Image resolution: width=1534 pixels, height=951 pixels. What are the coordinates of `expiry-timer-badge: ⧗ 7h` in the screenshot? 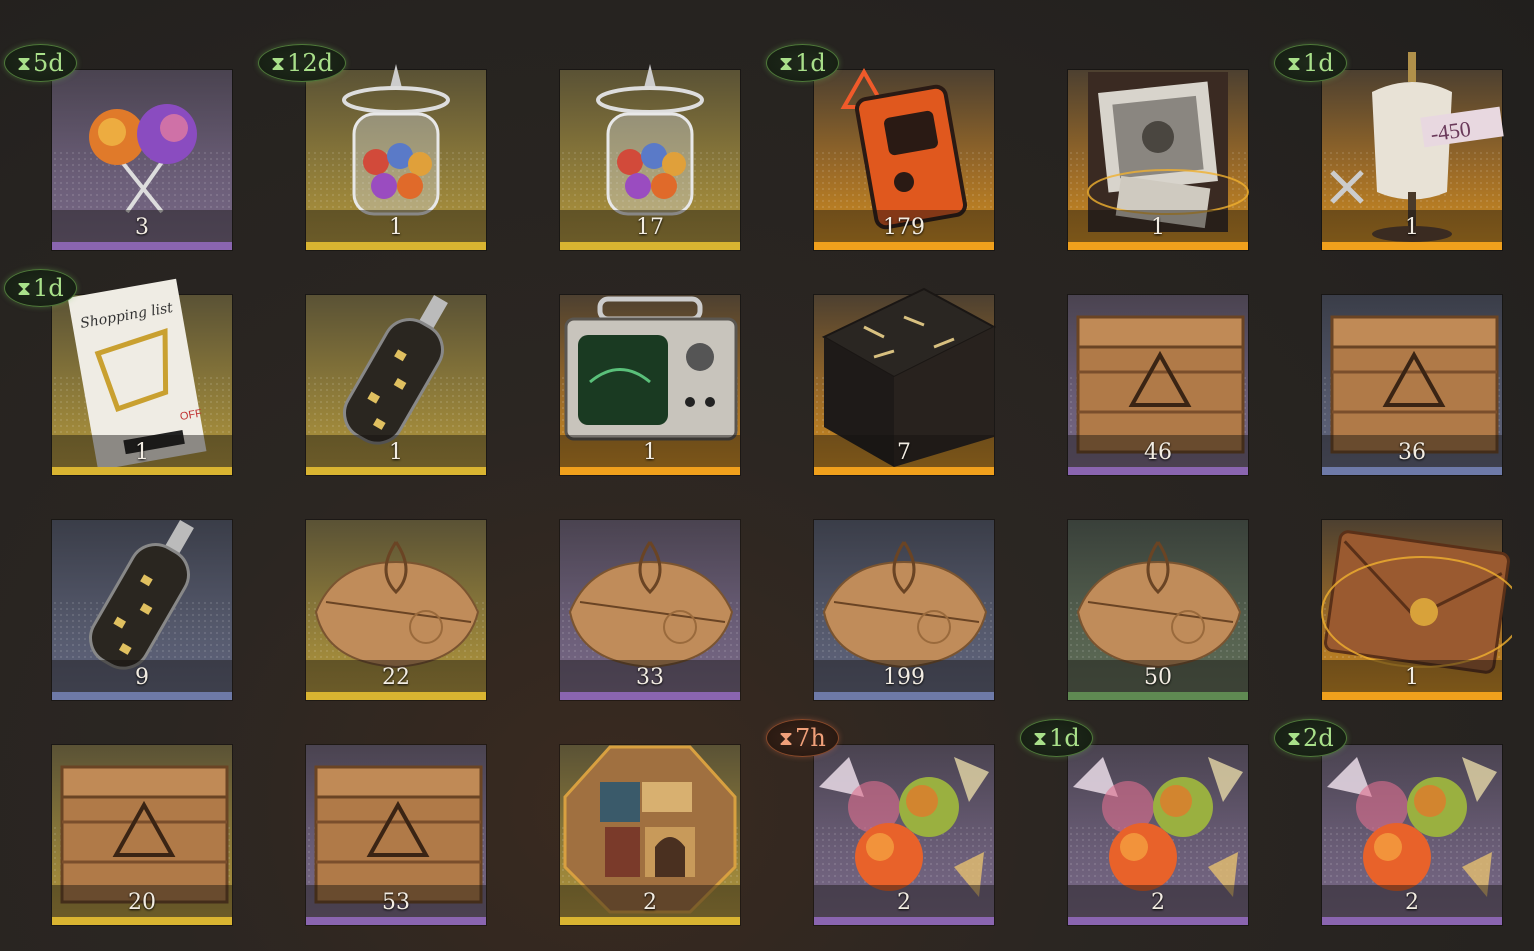 It's located at (802, 738).